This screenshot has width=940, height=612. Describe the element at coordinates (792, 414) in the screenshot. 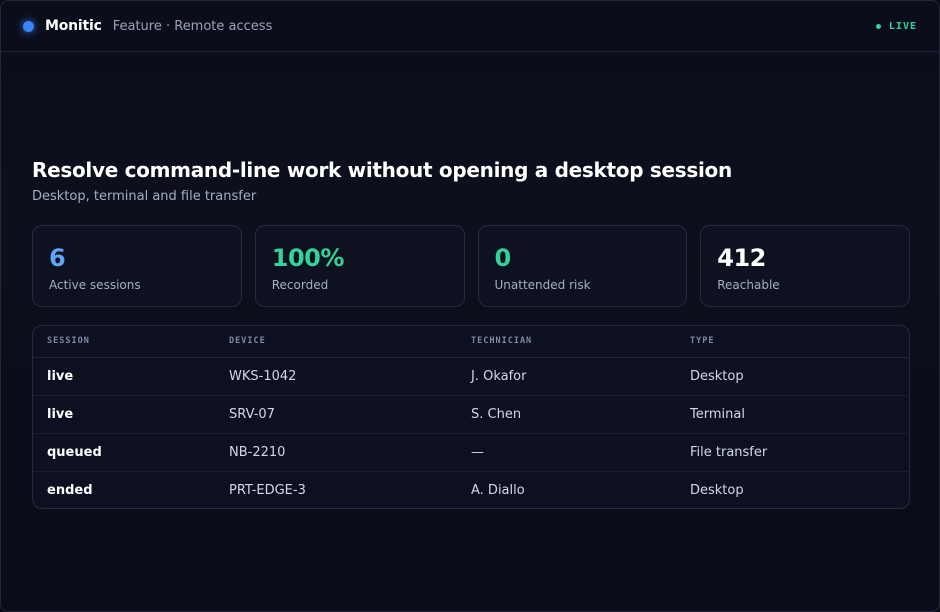

I see `session-type: Terminal` at that location.